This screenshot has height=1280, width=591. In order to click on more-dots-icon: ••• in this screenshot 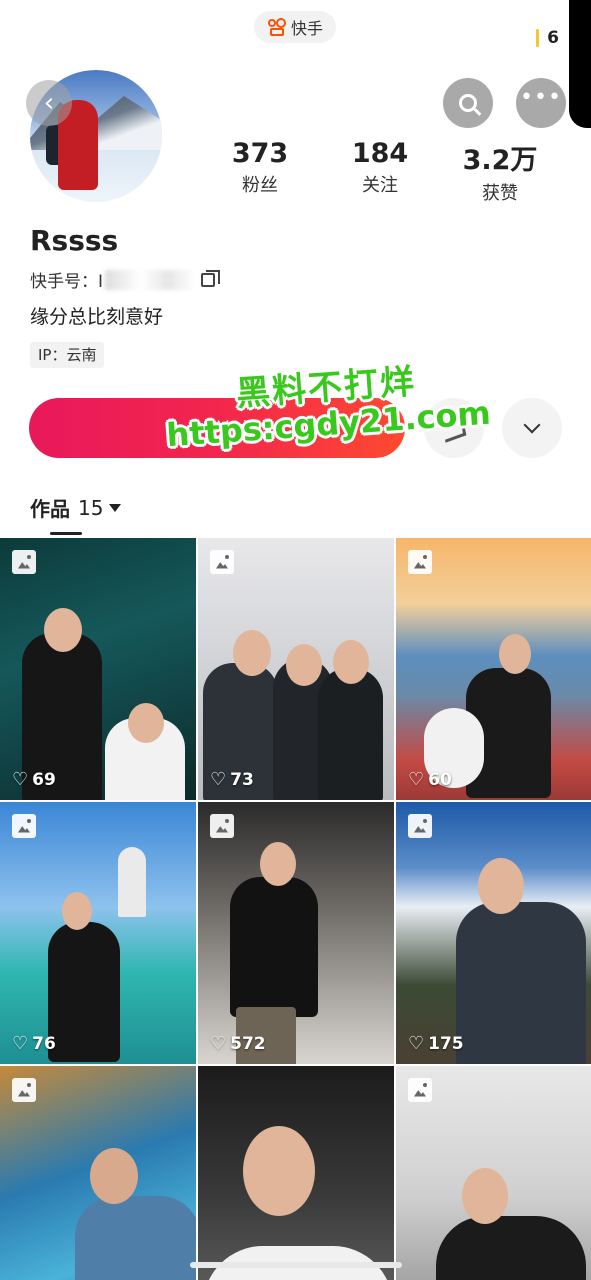, I will do `click(541, 97)`.